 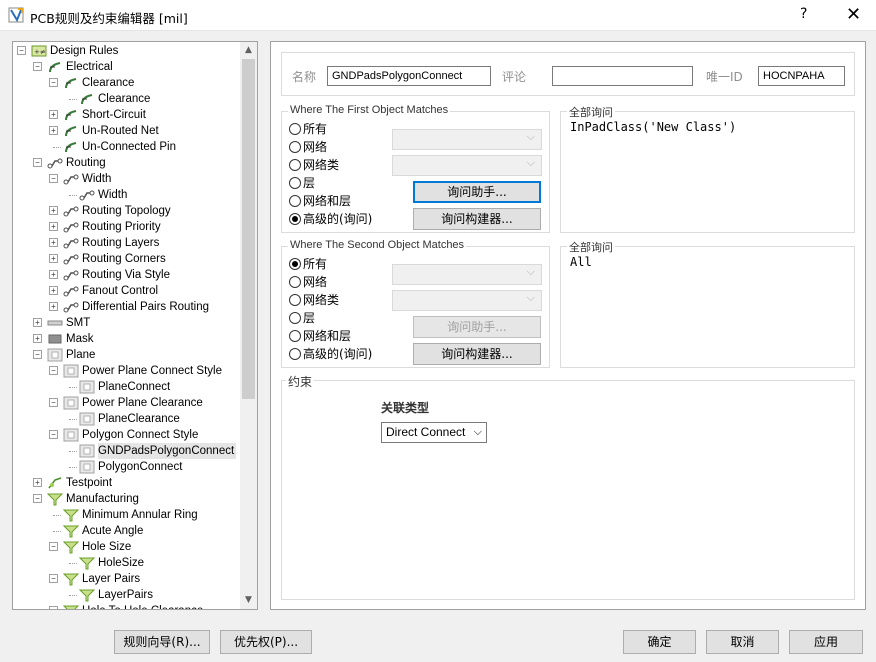 What do you see at coordinates (127, 451) in the screenshot?
I see `tree-item: GNDPadsPolygonConnect` at bounding box center [127, 451].